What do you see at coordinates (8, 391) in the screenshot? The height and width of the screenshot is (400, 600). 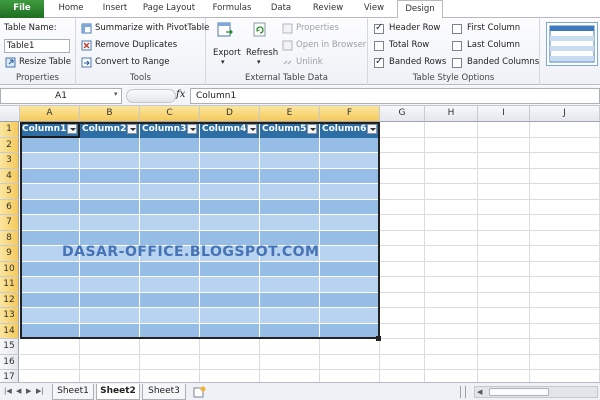 I see `first-sheet-icon: |◀` at bounding box center [8, 391].